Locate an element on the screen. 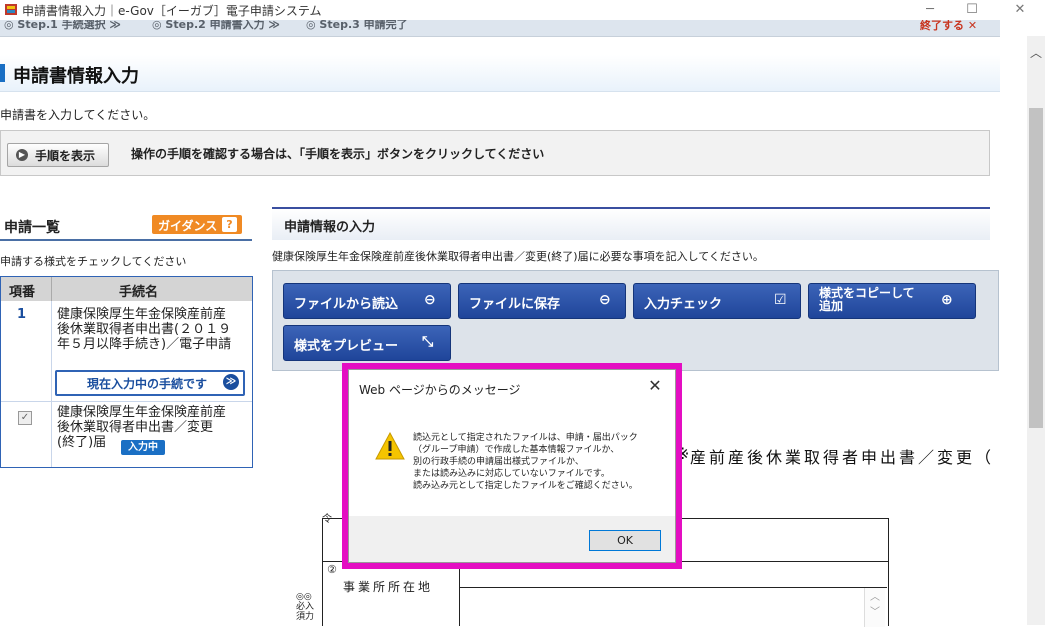 This screenshot has width=1045, height=627. ok-button: OK is located at coordinates (625, 540).